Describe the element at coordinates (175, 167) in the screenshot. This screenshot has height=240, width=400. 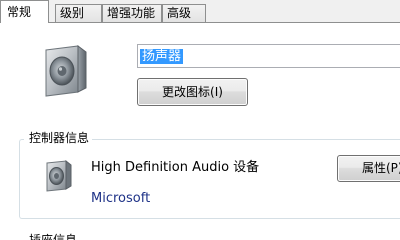
I see `controller-device-name: High Definition Audio 设备` at that location.